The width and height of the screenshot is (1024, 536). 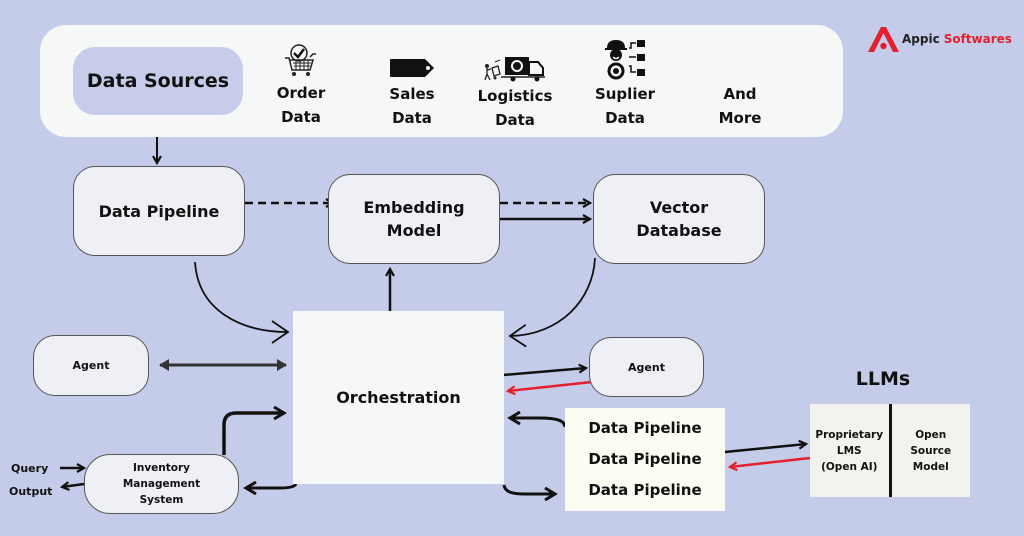 I want to click on data-sources-node: Data Sources, so click(x=158, y=81).